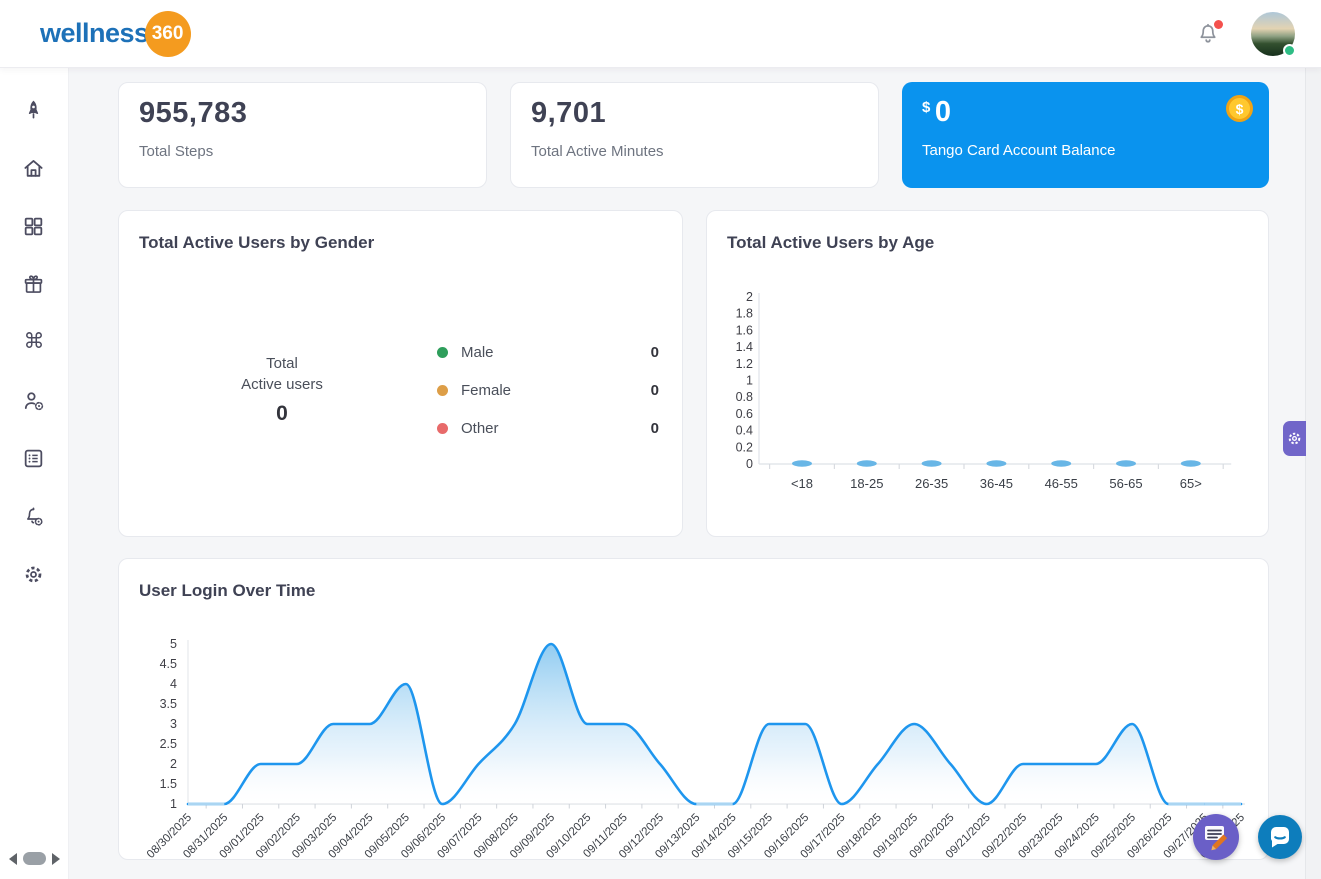 This screenshot has height=879, width=1321. I want to click on sidebar: ⌘, so click(34, 473).